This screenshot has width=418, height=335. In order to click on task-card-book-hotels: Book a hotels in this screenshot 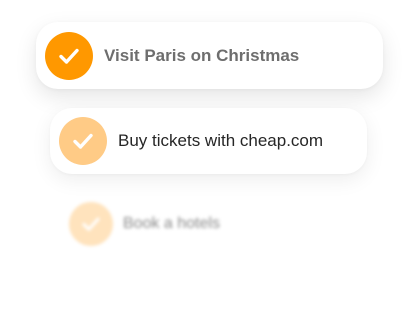, I will do `click(180, 224)`.